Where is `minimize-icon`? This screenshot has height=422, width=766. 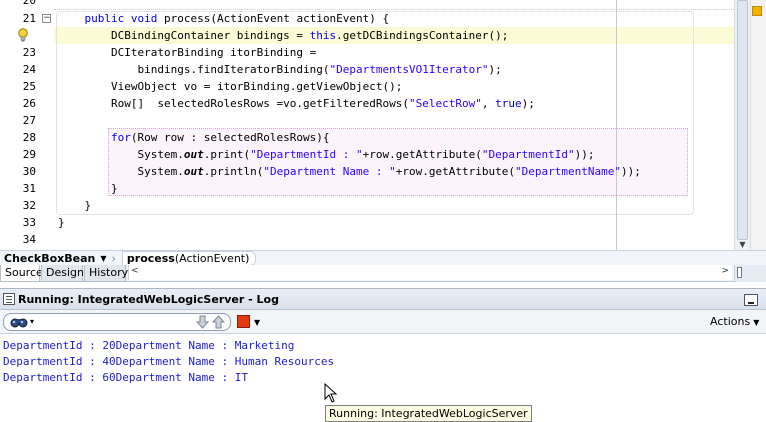
minimize-icon is located at coordinates (751, 300).